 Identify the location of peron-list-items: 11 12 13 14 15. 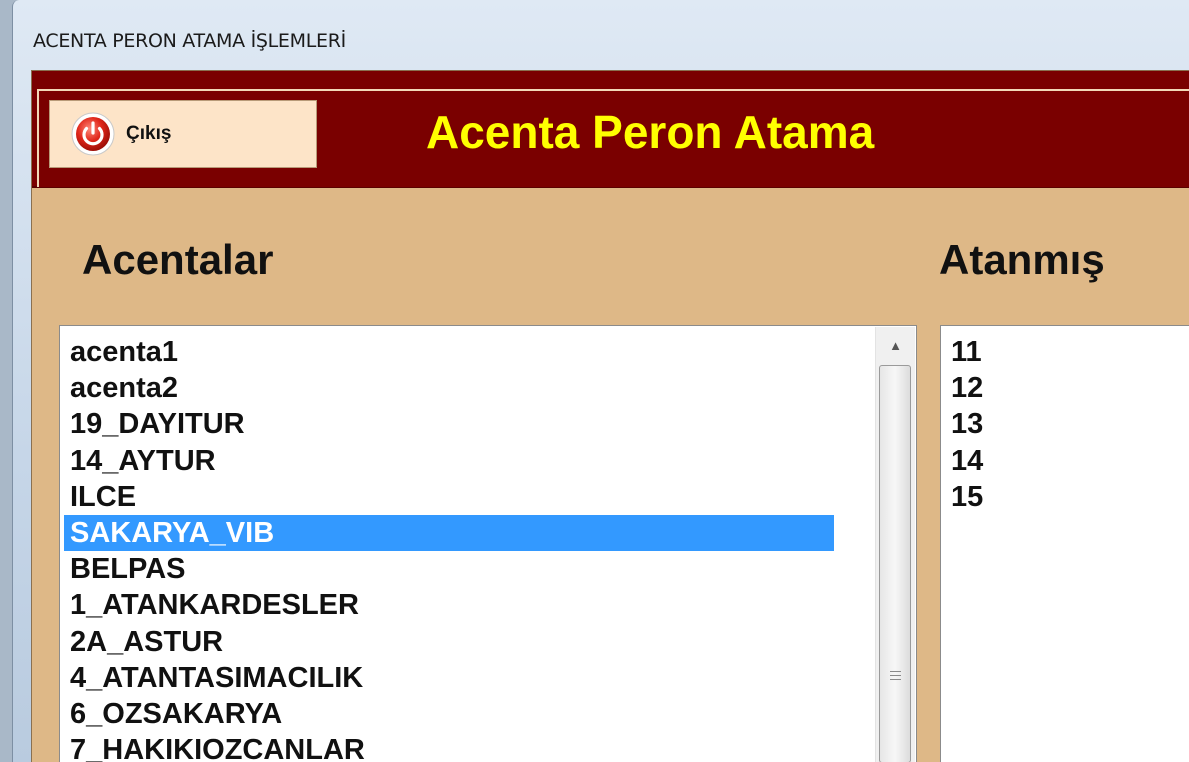
(964, 424).